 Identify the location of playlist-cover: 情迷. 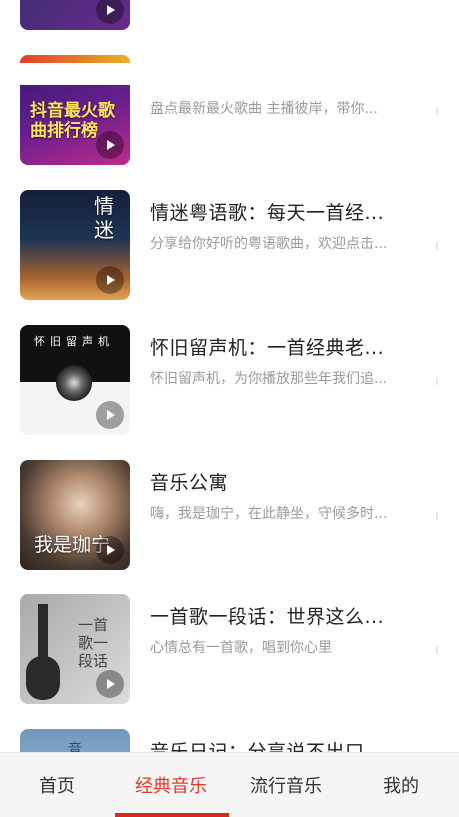
(75, 245).